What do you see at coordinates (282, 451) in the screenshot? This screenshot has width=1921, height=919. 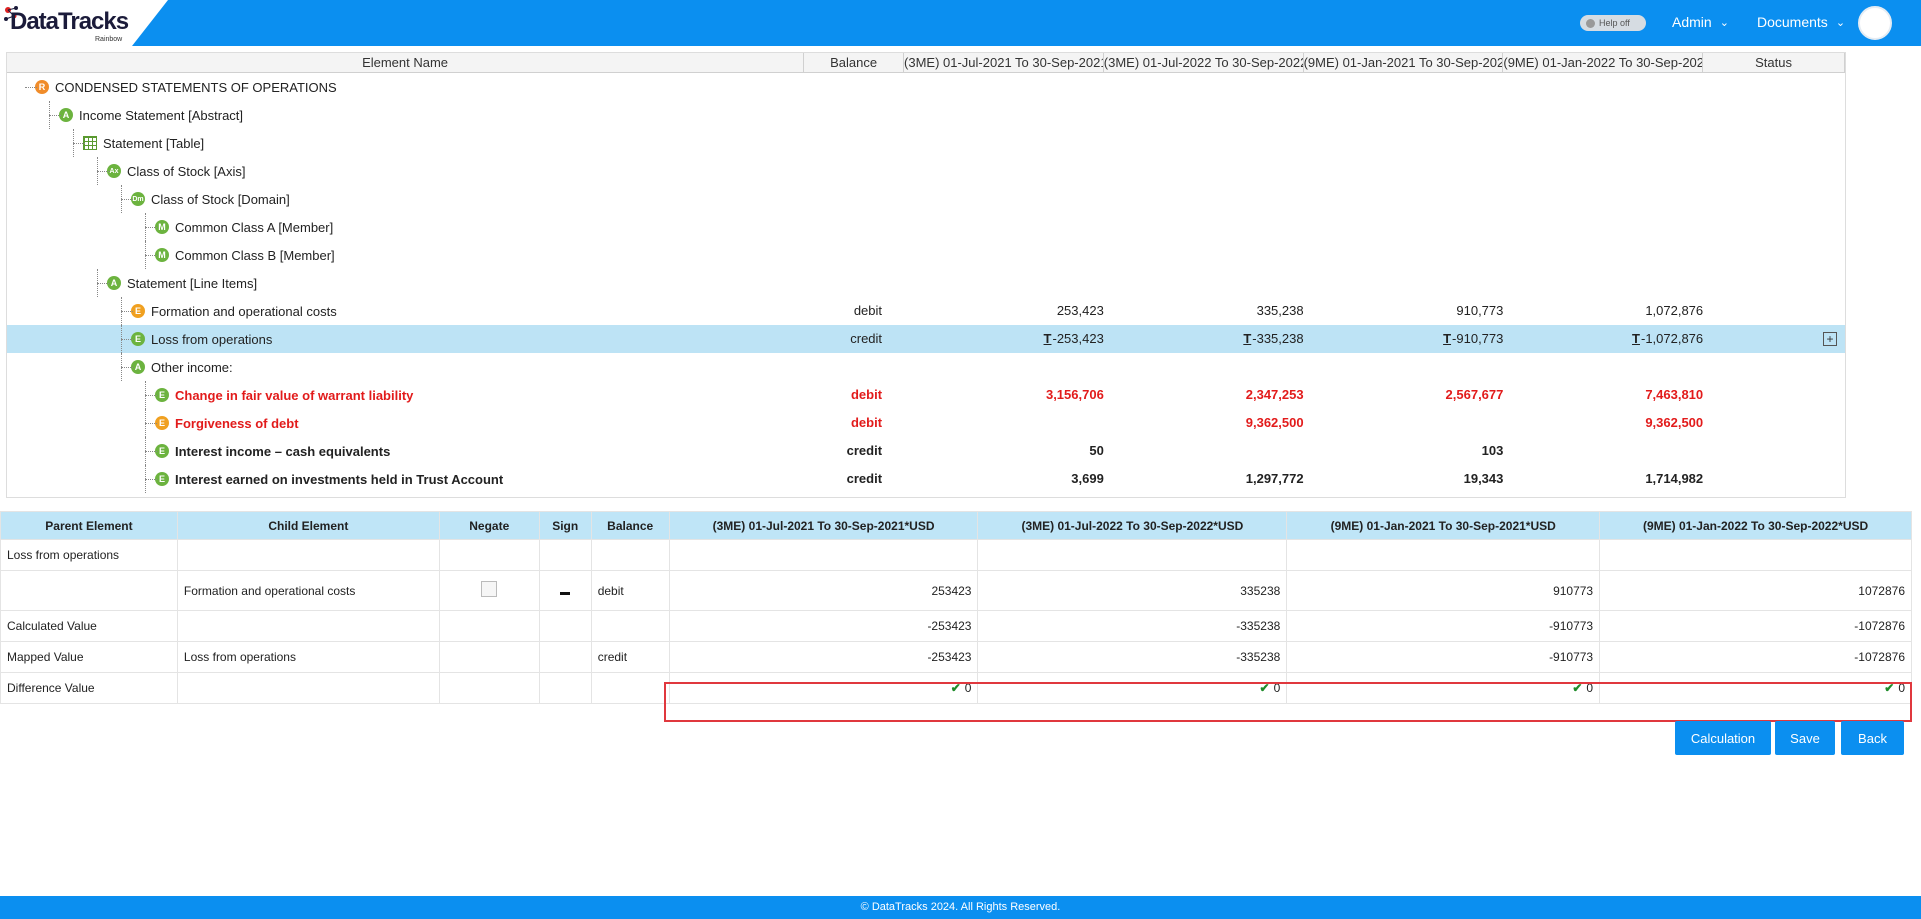 I see `tree-node-label: Interest income – cash equivalents` at bounding box center [282, 451].